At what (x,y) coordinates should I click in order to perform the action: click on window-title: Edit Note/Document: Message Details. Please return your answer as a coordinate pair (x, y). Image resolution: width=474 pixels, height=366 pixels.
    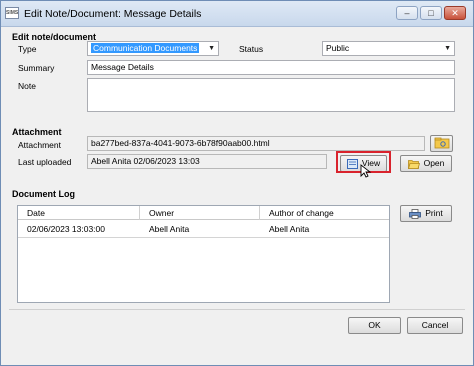
    Looking at the image, I should click on (113, 14).